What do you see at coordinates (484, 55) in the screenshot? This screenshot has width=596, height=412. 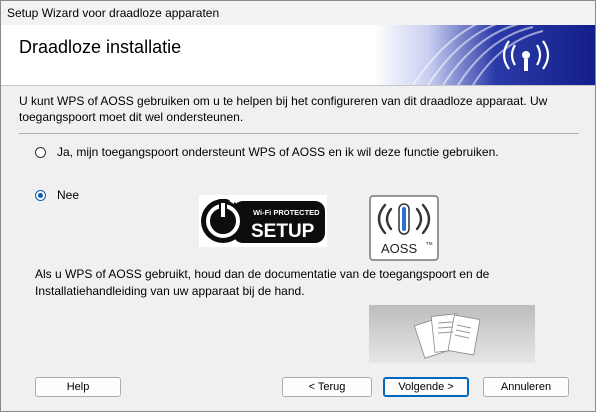 I see `wireless-banner-icon` at bounding box center [484, 55].